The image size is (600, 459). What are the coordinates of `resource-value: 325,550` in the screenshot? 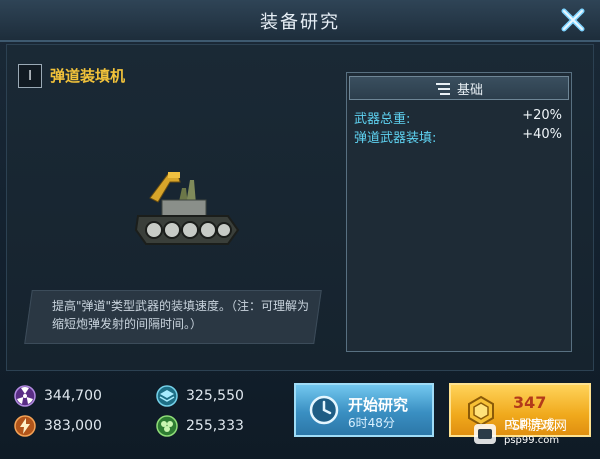 It's located at (215, 396).